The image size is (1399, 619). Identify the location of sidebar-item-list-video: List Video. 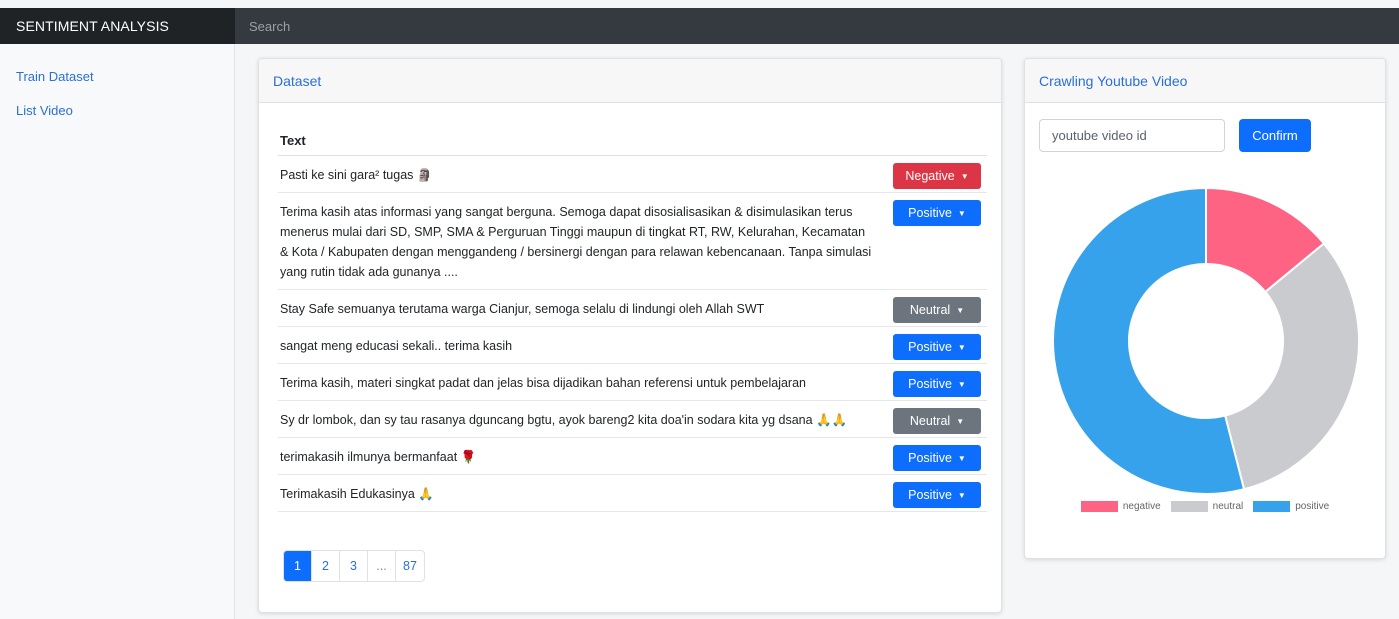
(117, 117).